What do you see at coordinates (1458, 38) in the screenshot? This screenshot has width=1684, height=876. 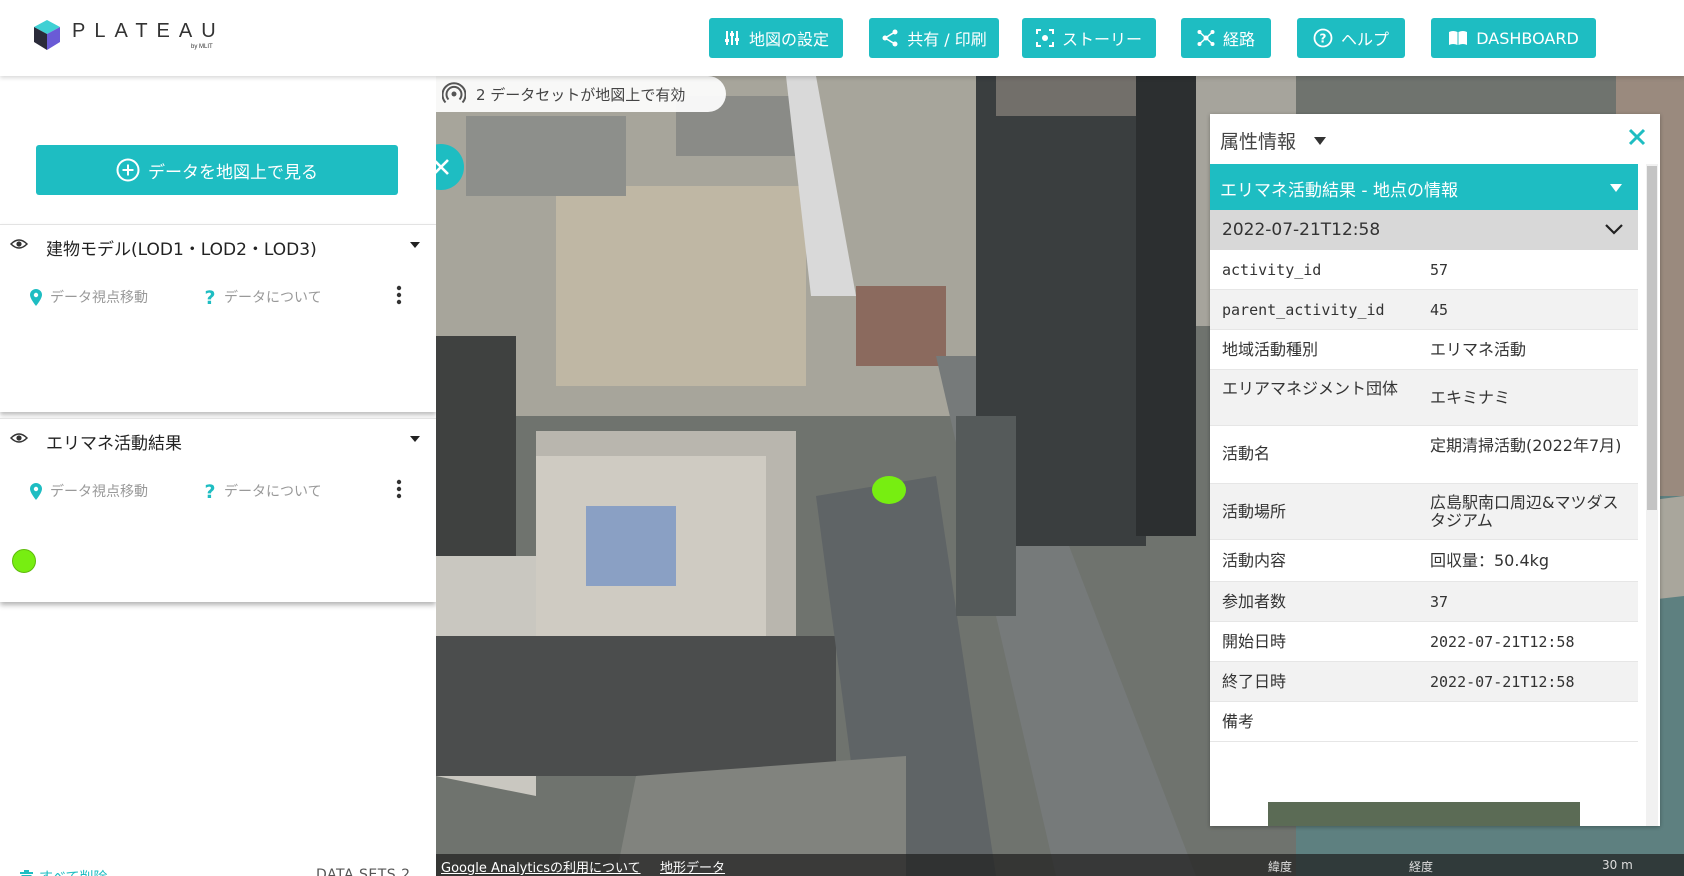 I see `book-icon` at bounding box center [1458, 38].